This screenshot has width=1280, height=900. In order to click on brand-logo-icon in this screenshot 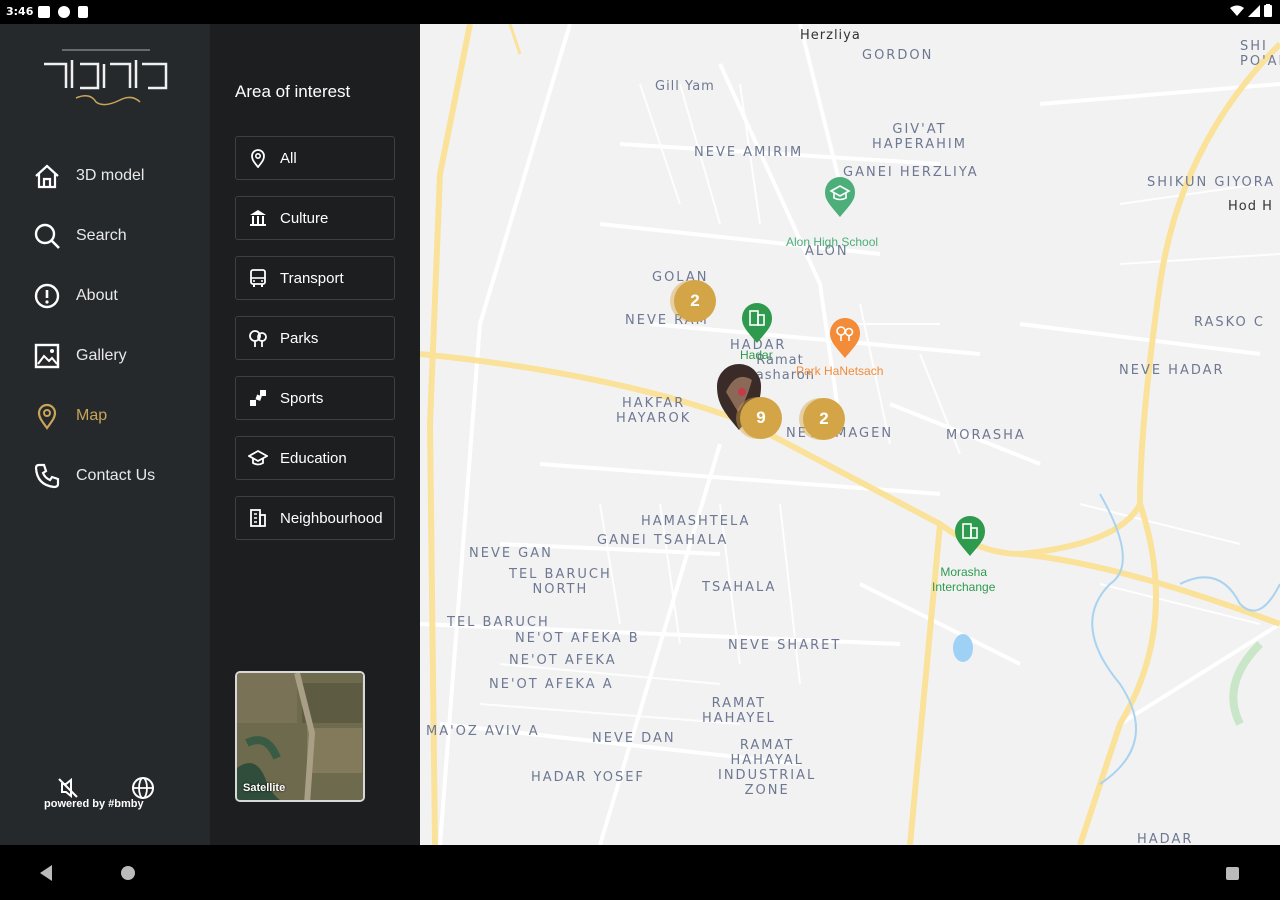, I will do `click(106, 77)`.